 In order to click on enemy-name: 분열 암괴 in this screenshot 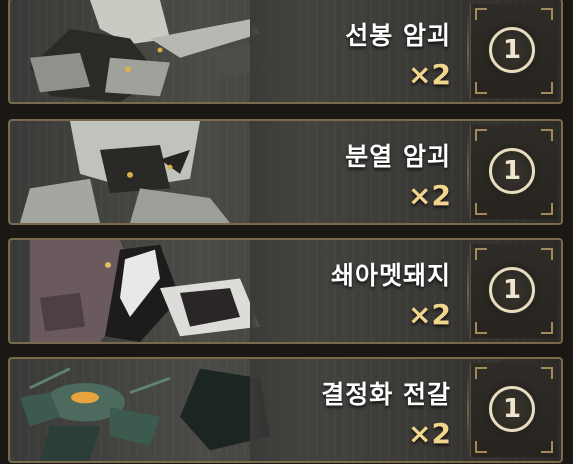, I will do `click(398, 156)`.